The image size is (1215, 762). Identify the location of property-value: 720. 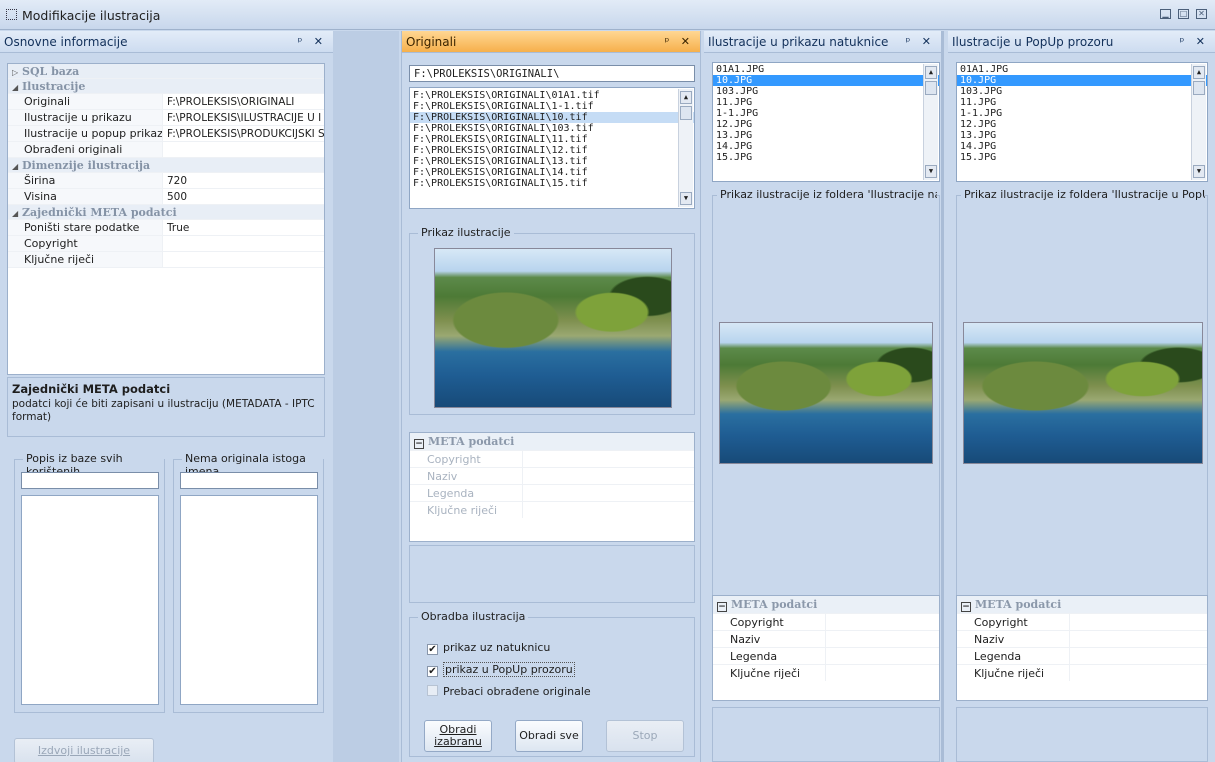
(243, 180).